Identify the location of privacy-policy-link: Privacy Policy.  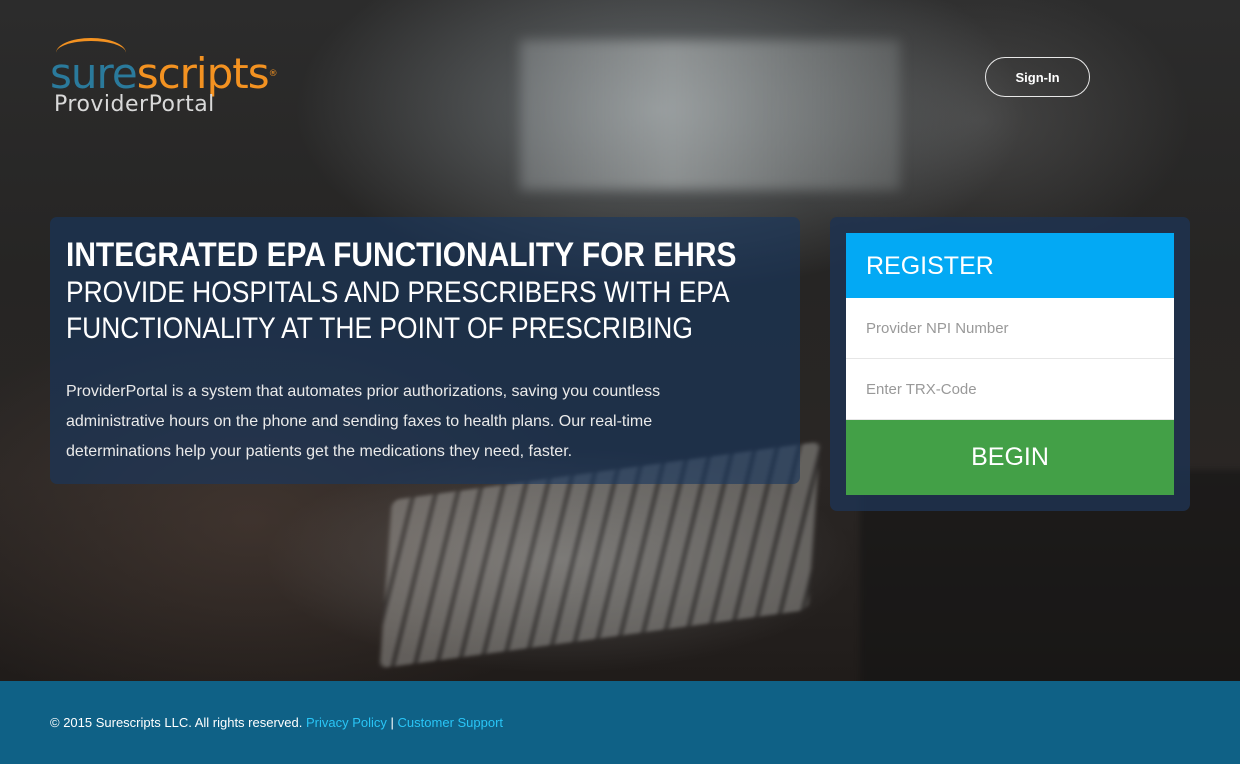
(346, 722).